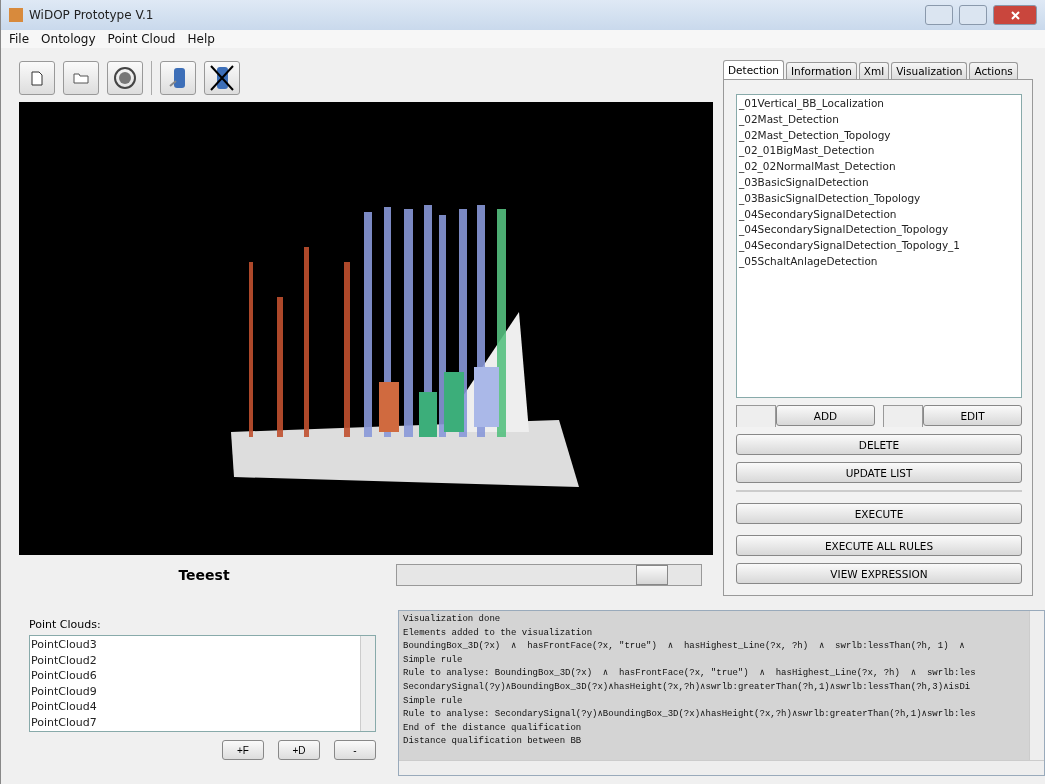 The height and width of the screenshot is (784, 1045). Describe the element at coordinates (753, 69) in the screenshot. I see `tab: Detection` at that location.